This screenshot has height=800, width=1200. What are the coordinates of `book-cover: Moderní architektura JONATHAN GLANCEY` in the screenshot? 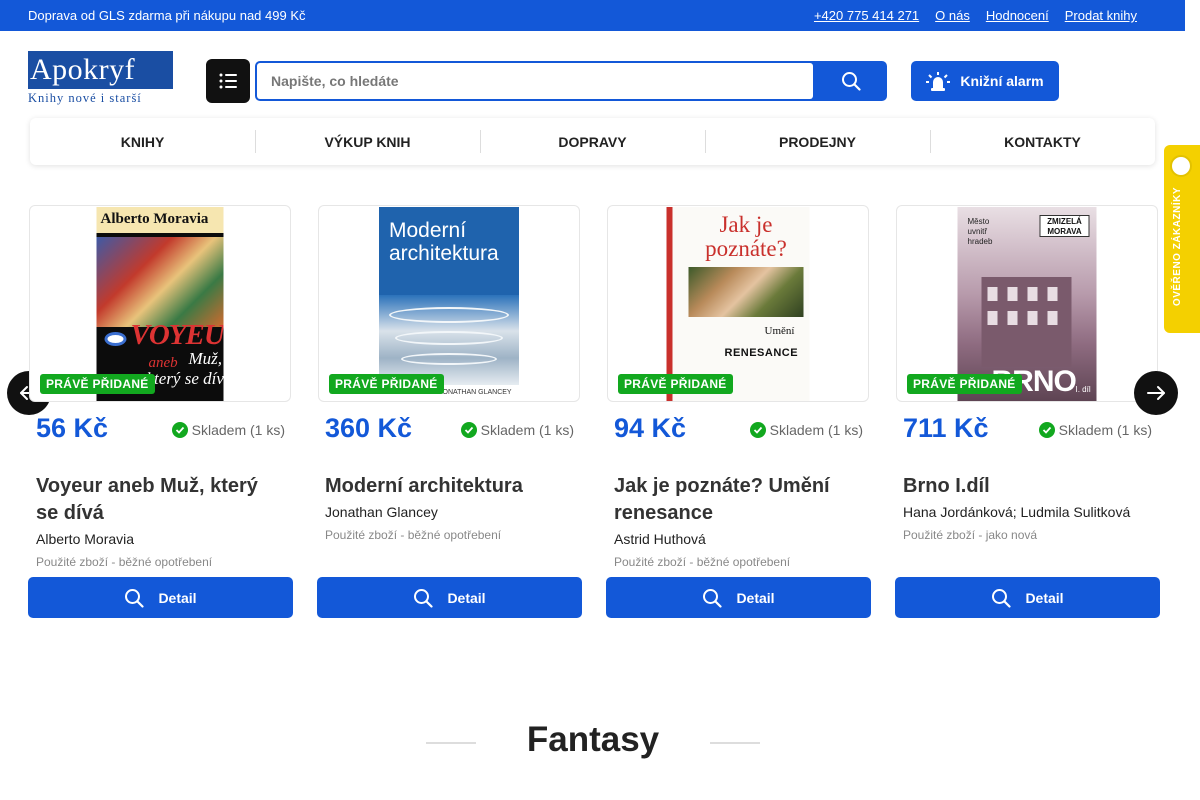 It's located at (449, 304).